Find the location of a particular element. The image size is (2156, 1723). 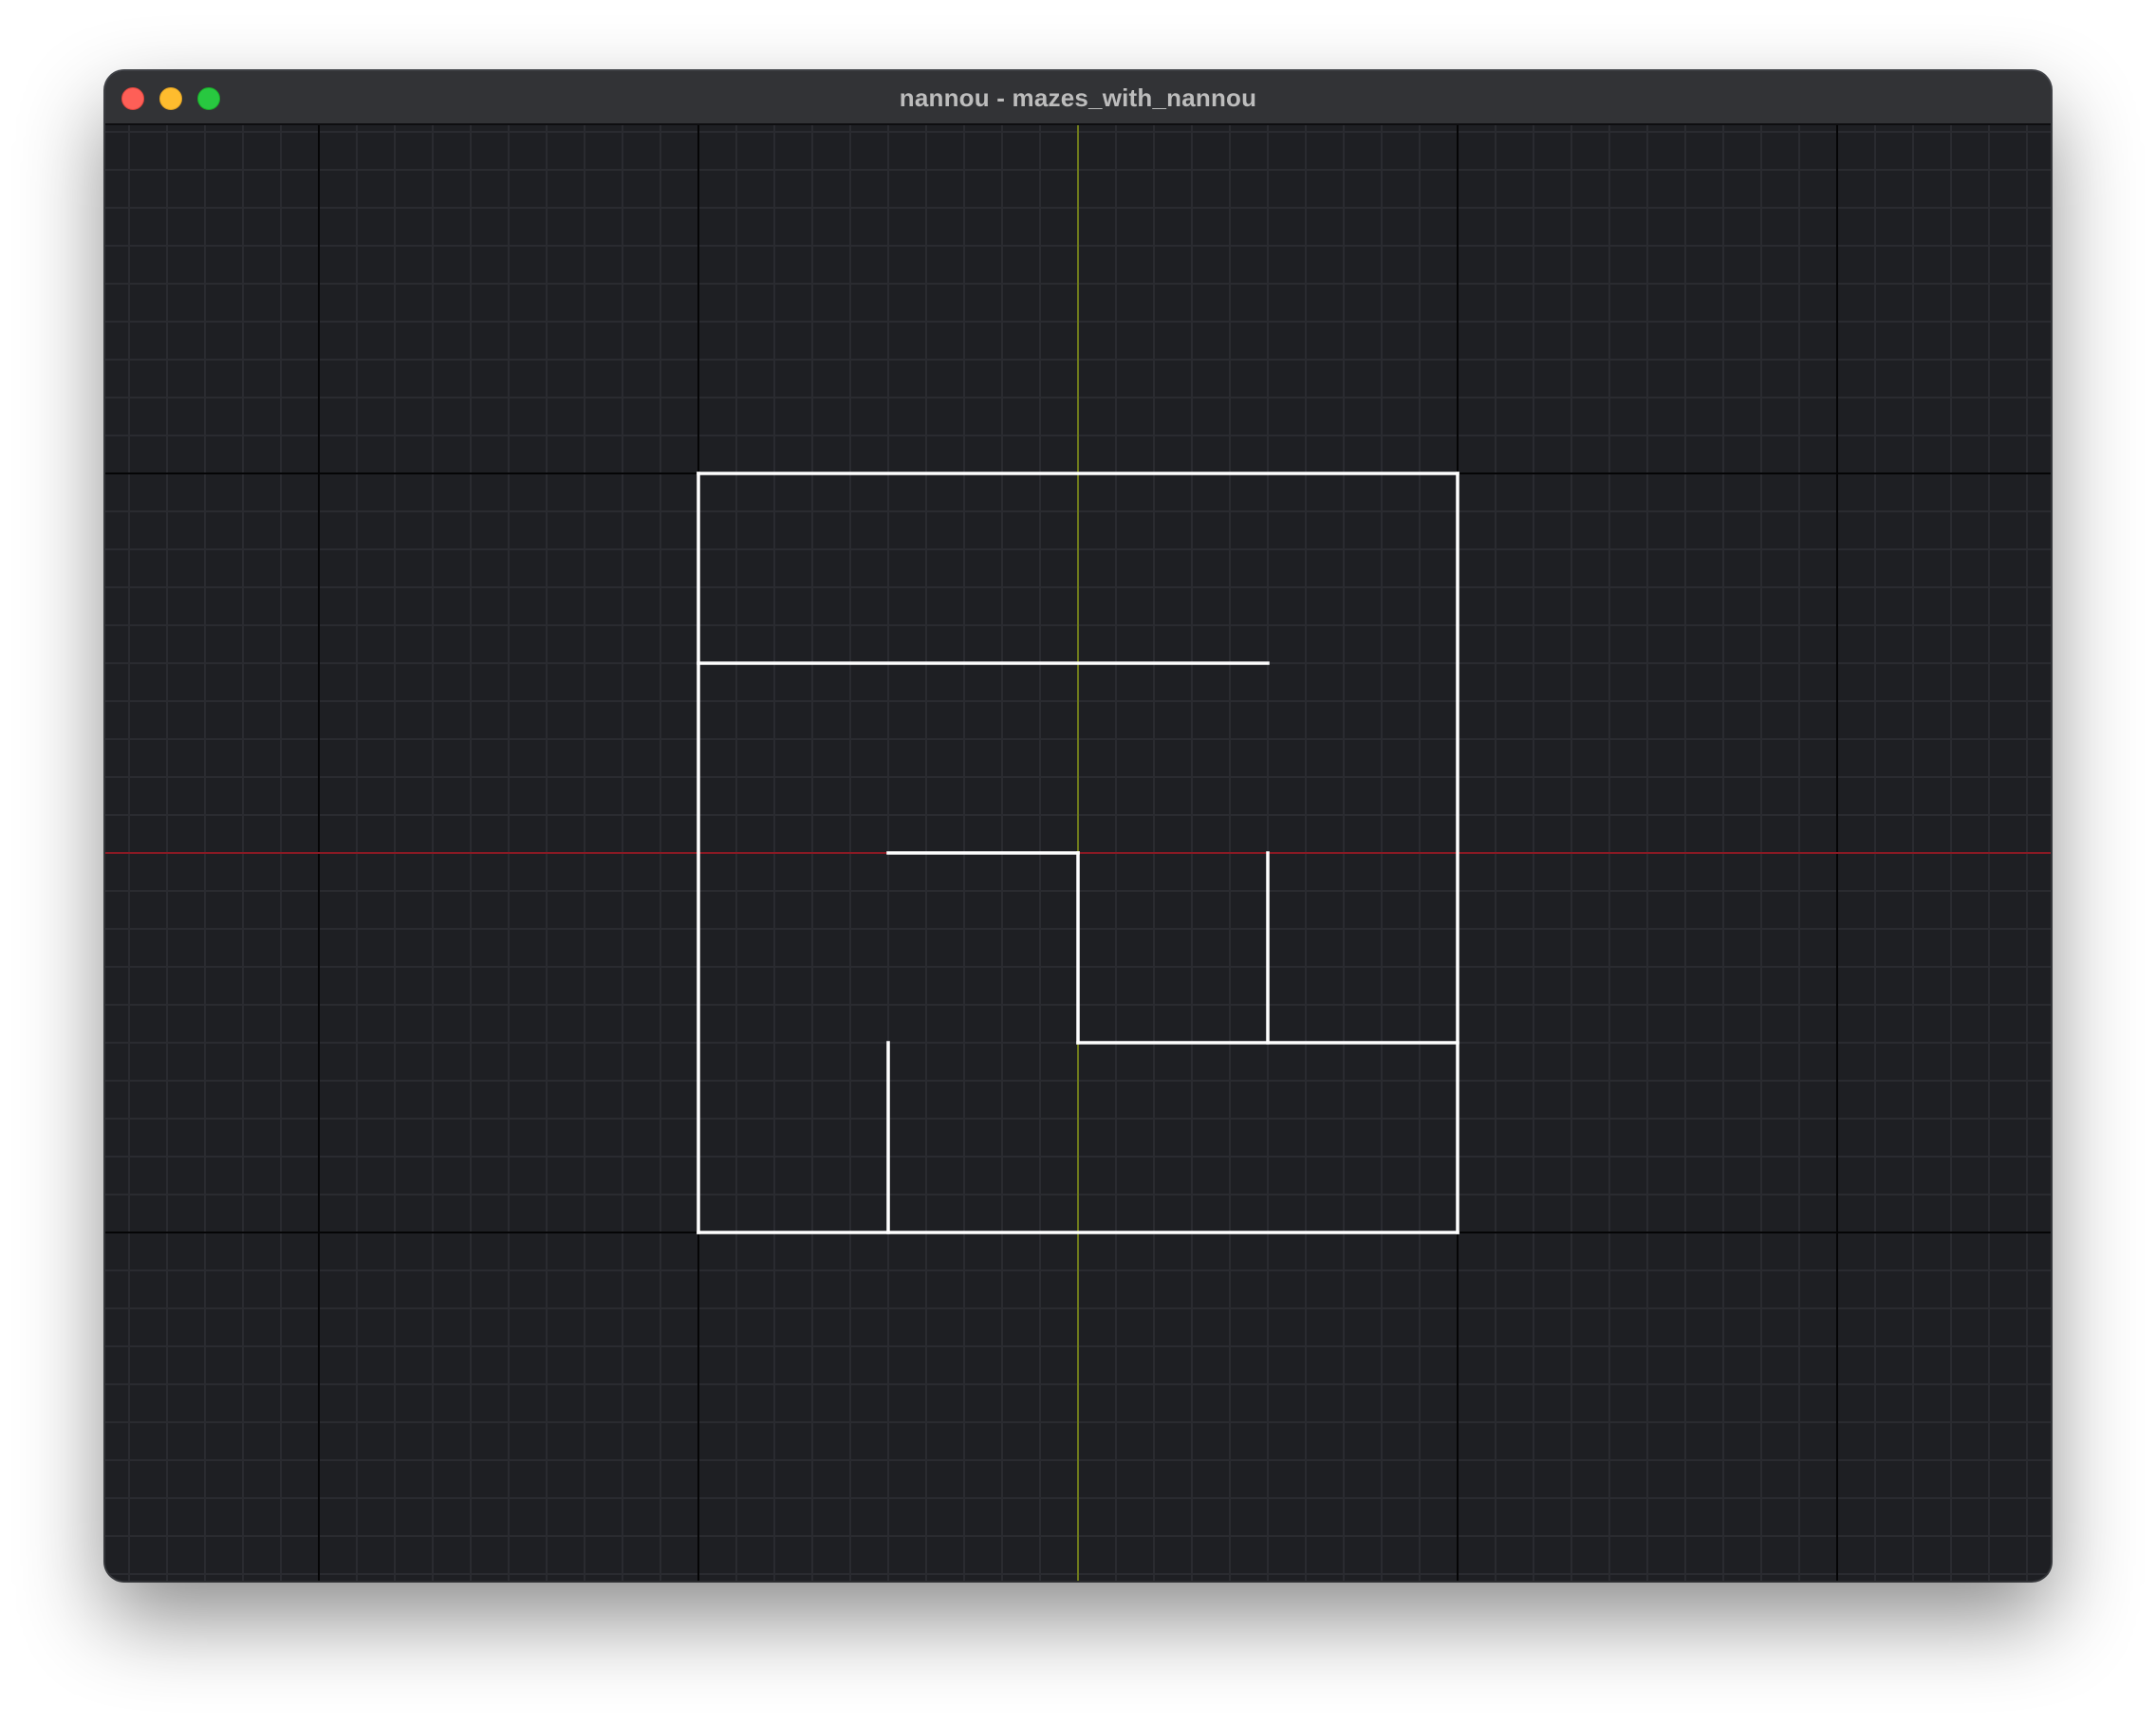

title-bar: nannou - mazes_with_nannou is located at coordinates (1078, 98).